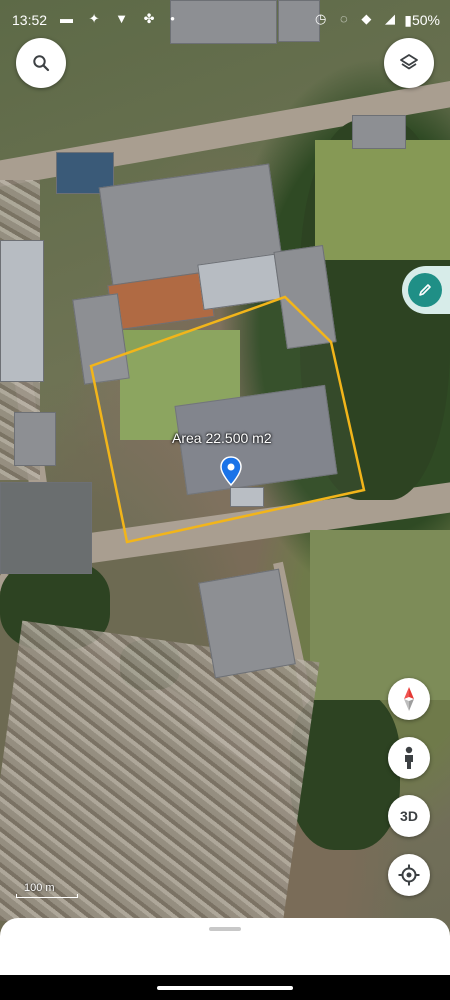 Image resolution: width=450 pixels, height=1000 pixels. I want to click on home-gesture-bar, so click(225, 988).